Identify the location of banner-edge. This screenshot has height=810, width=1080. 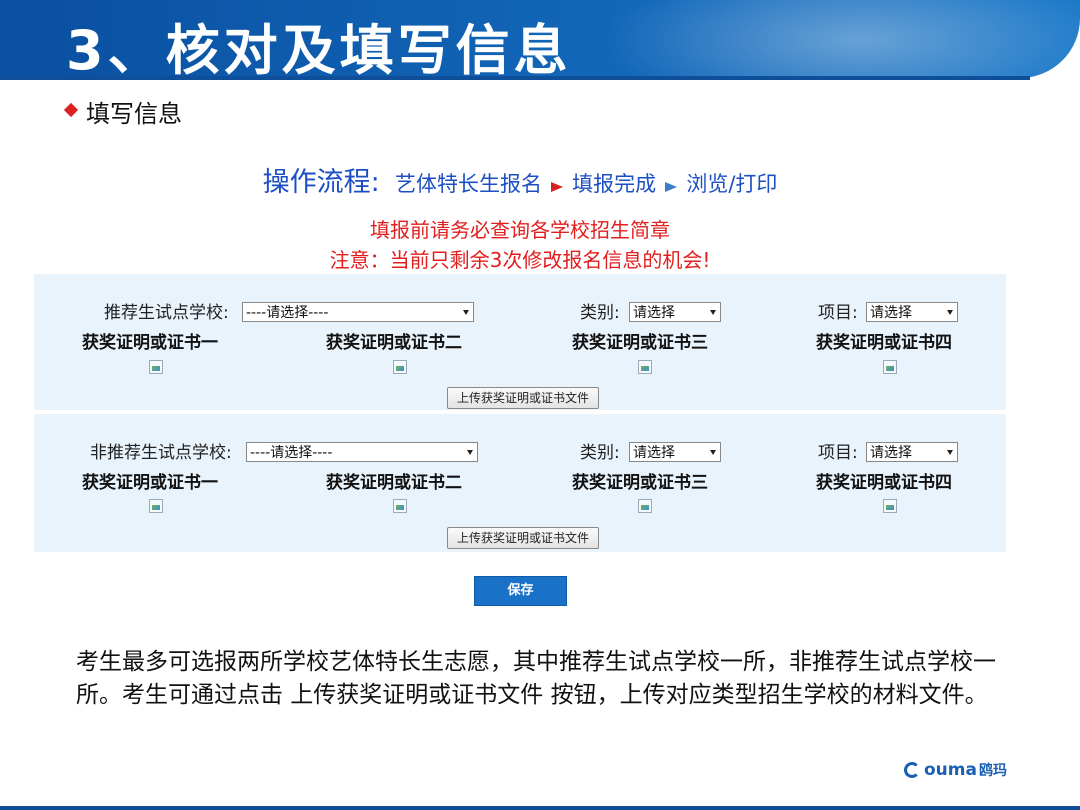
(515, 78).